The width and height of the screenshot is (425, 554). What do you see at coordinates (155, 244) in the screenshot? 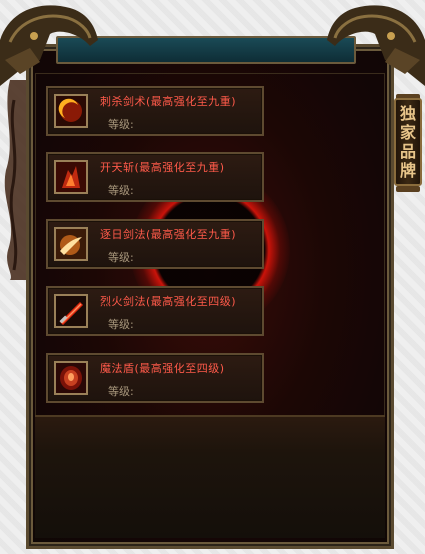
I see `skill-row-sun-chase-sword: 逐日剑法(最高强化至九重) 等级:` at bounding box center [155, 244].